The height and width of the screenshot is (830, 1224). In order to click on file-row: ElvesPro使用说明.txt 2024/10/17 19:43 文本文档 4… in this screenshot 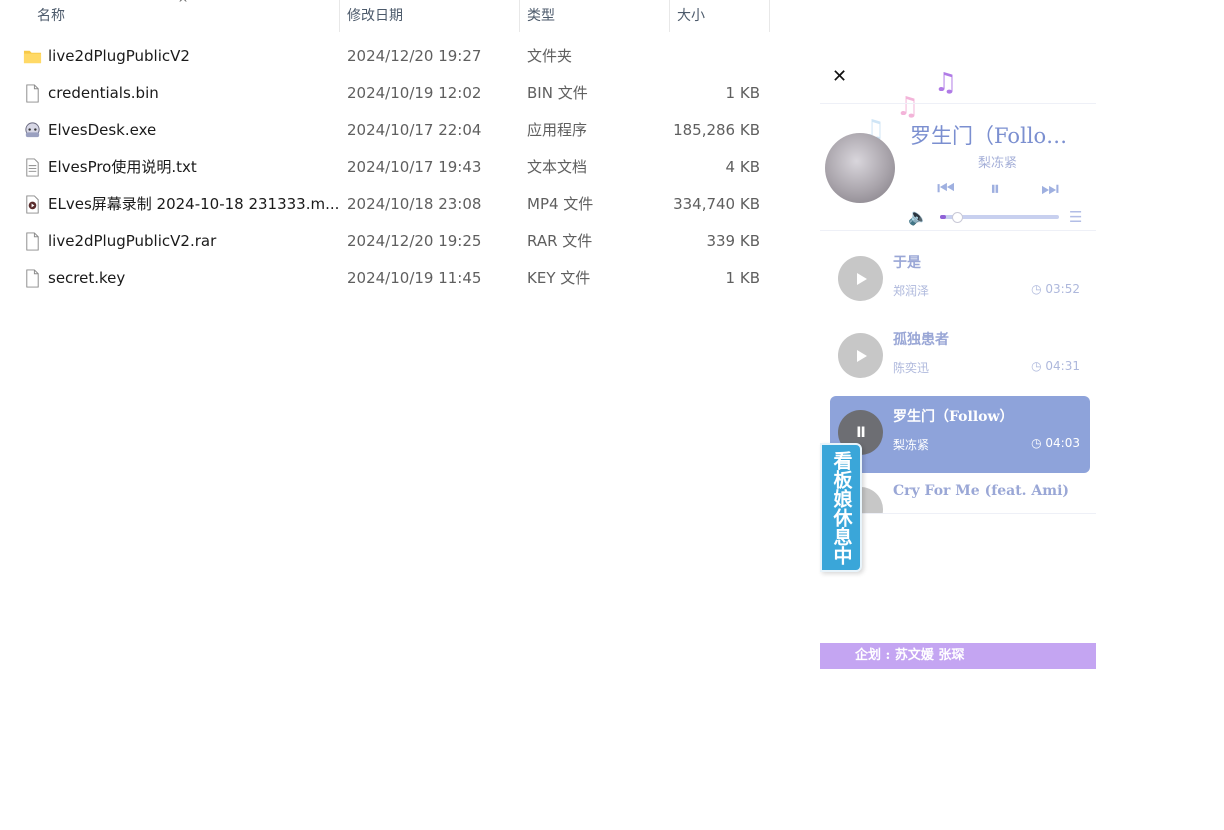, I will do `click(385, 167)`.